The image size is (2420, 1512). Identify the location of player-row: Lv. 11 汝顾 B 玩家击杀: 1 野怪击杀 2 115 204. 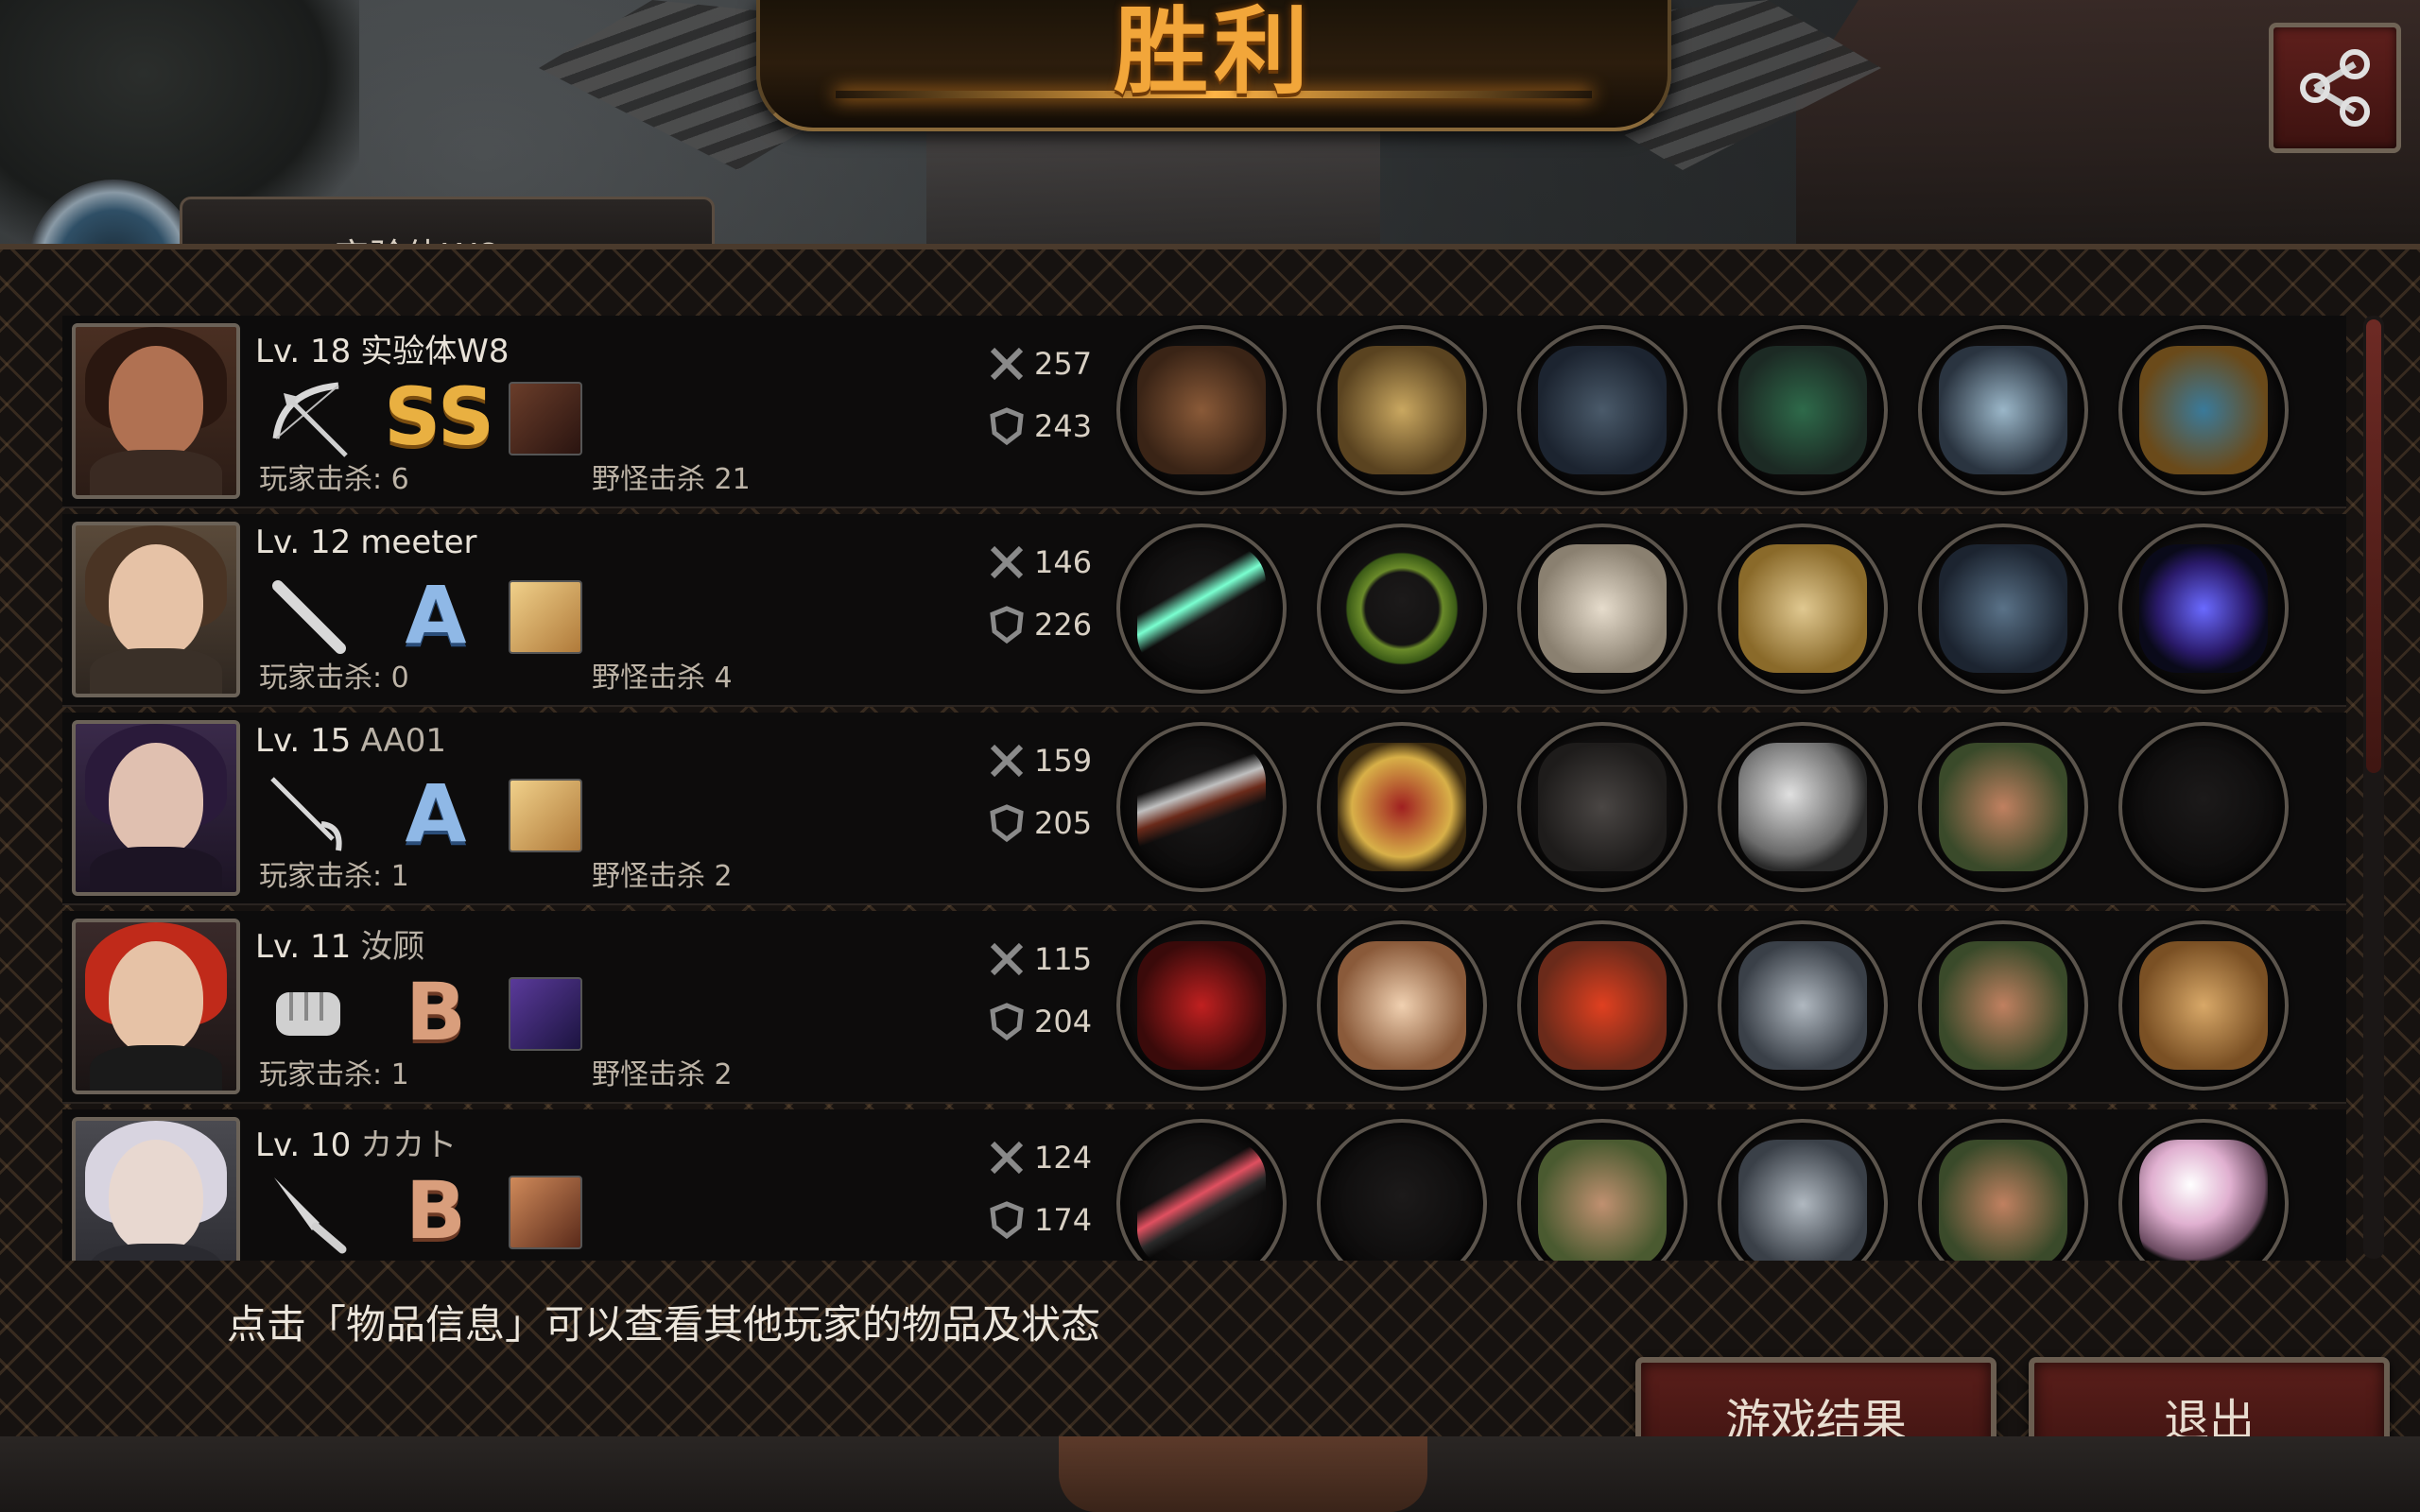
(1204, 1007).